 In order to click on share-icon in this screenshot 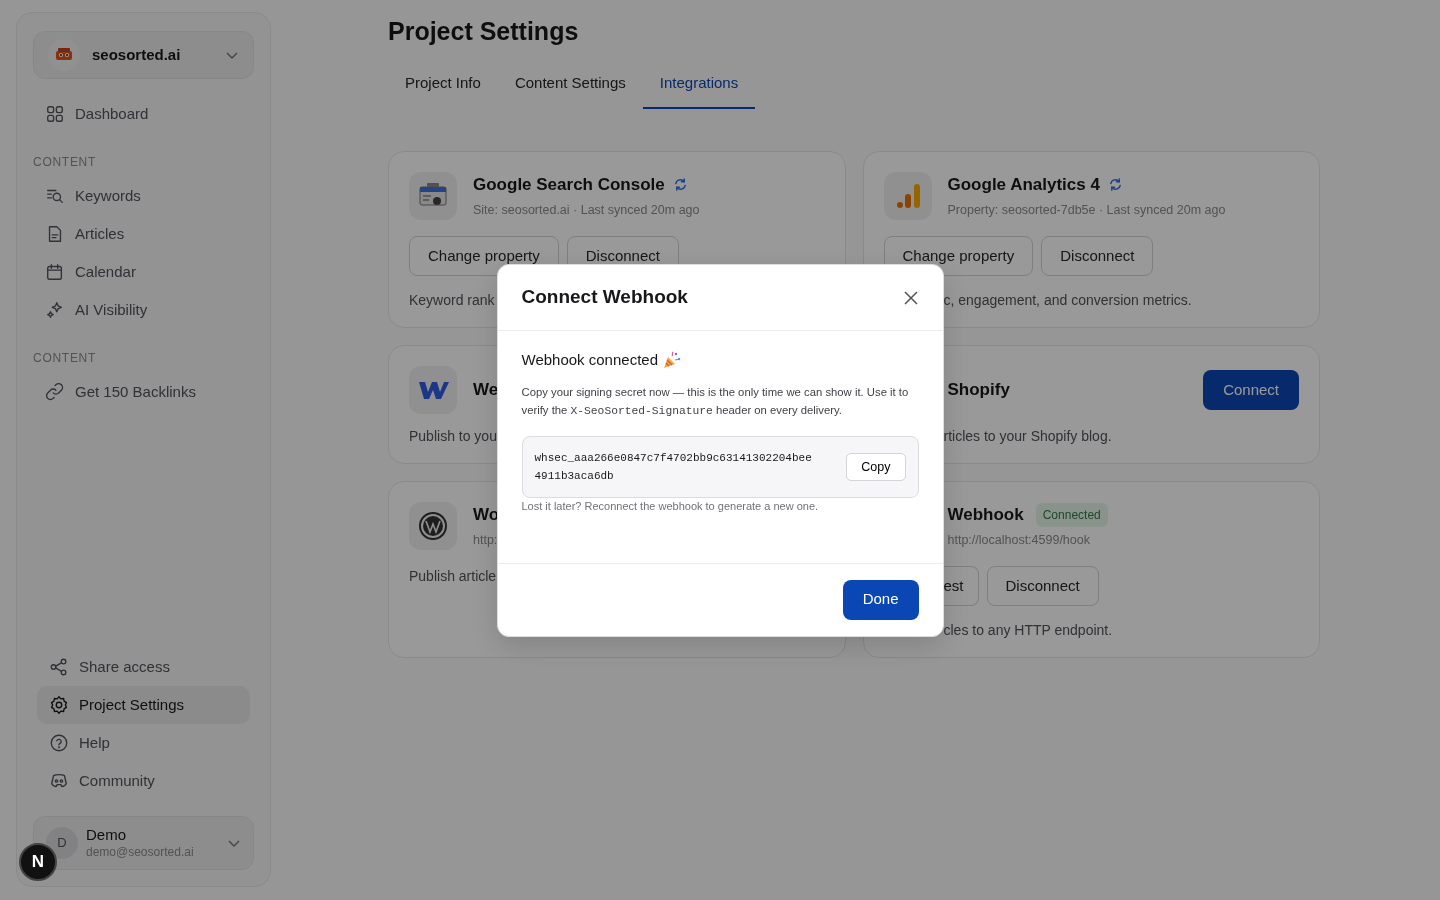, I will do `click(59, 667)`.